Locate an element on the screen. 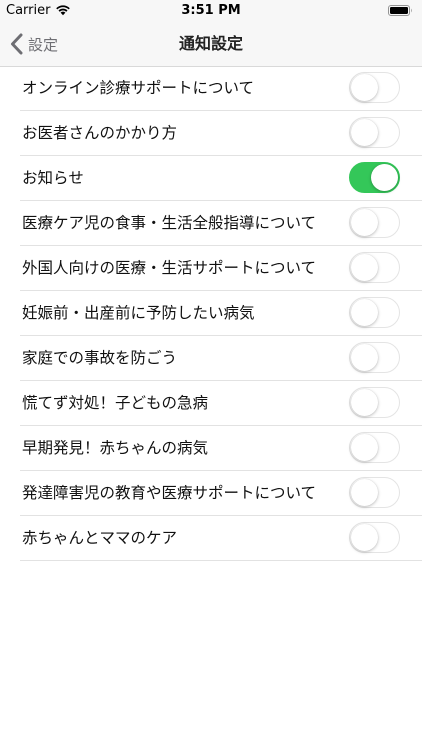 This screenshot has width=422, height=750. battery-icon is located at coordinates (400, 10).